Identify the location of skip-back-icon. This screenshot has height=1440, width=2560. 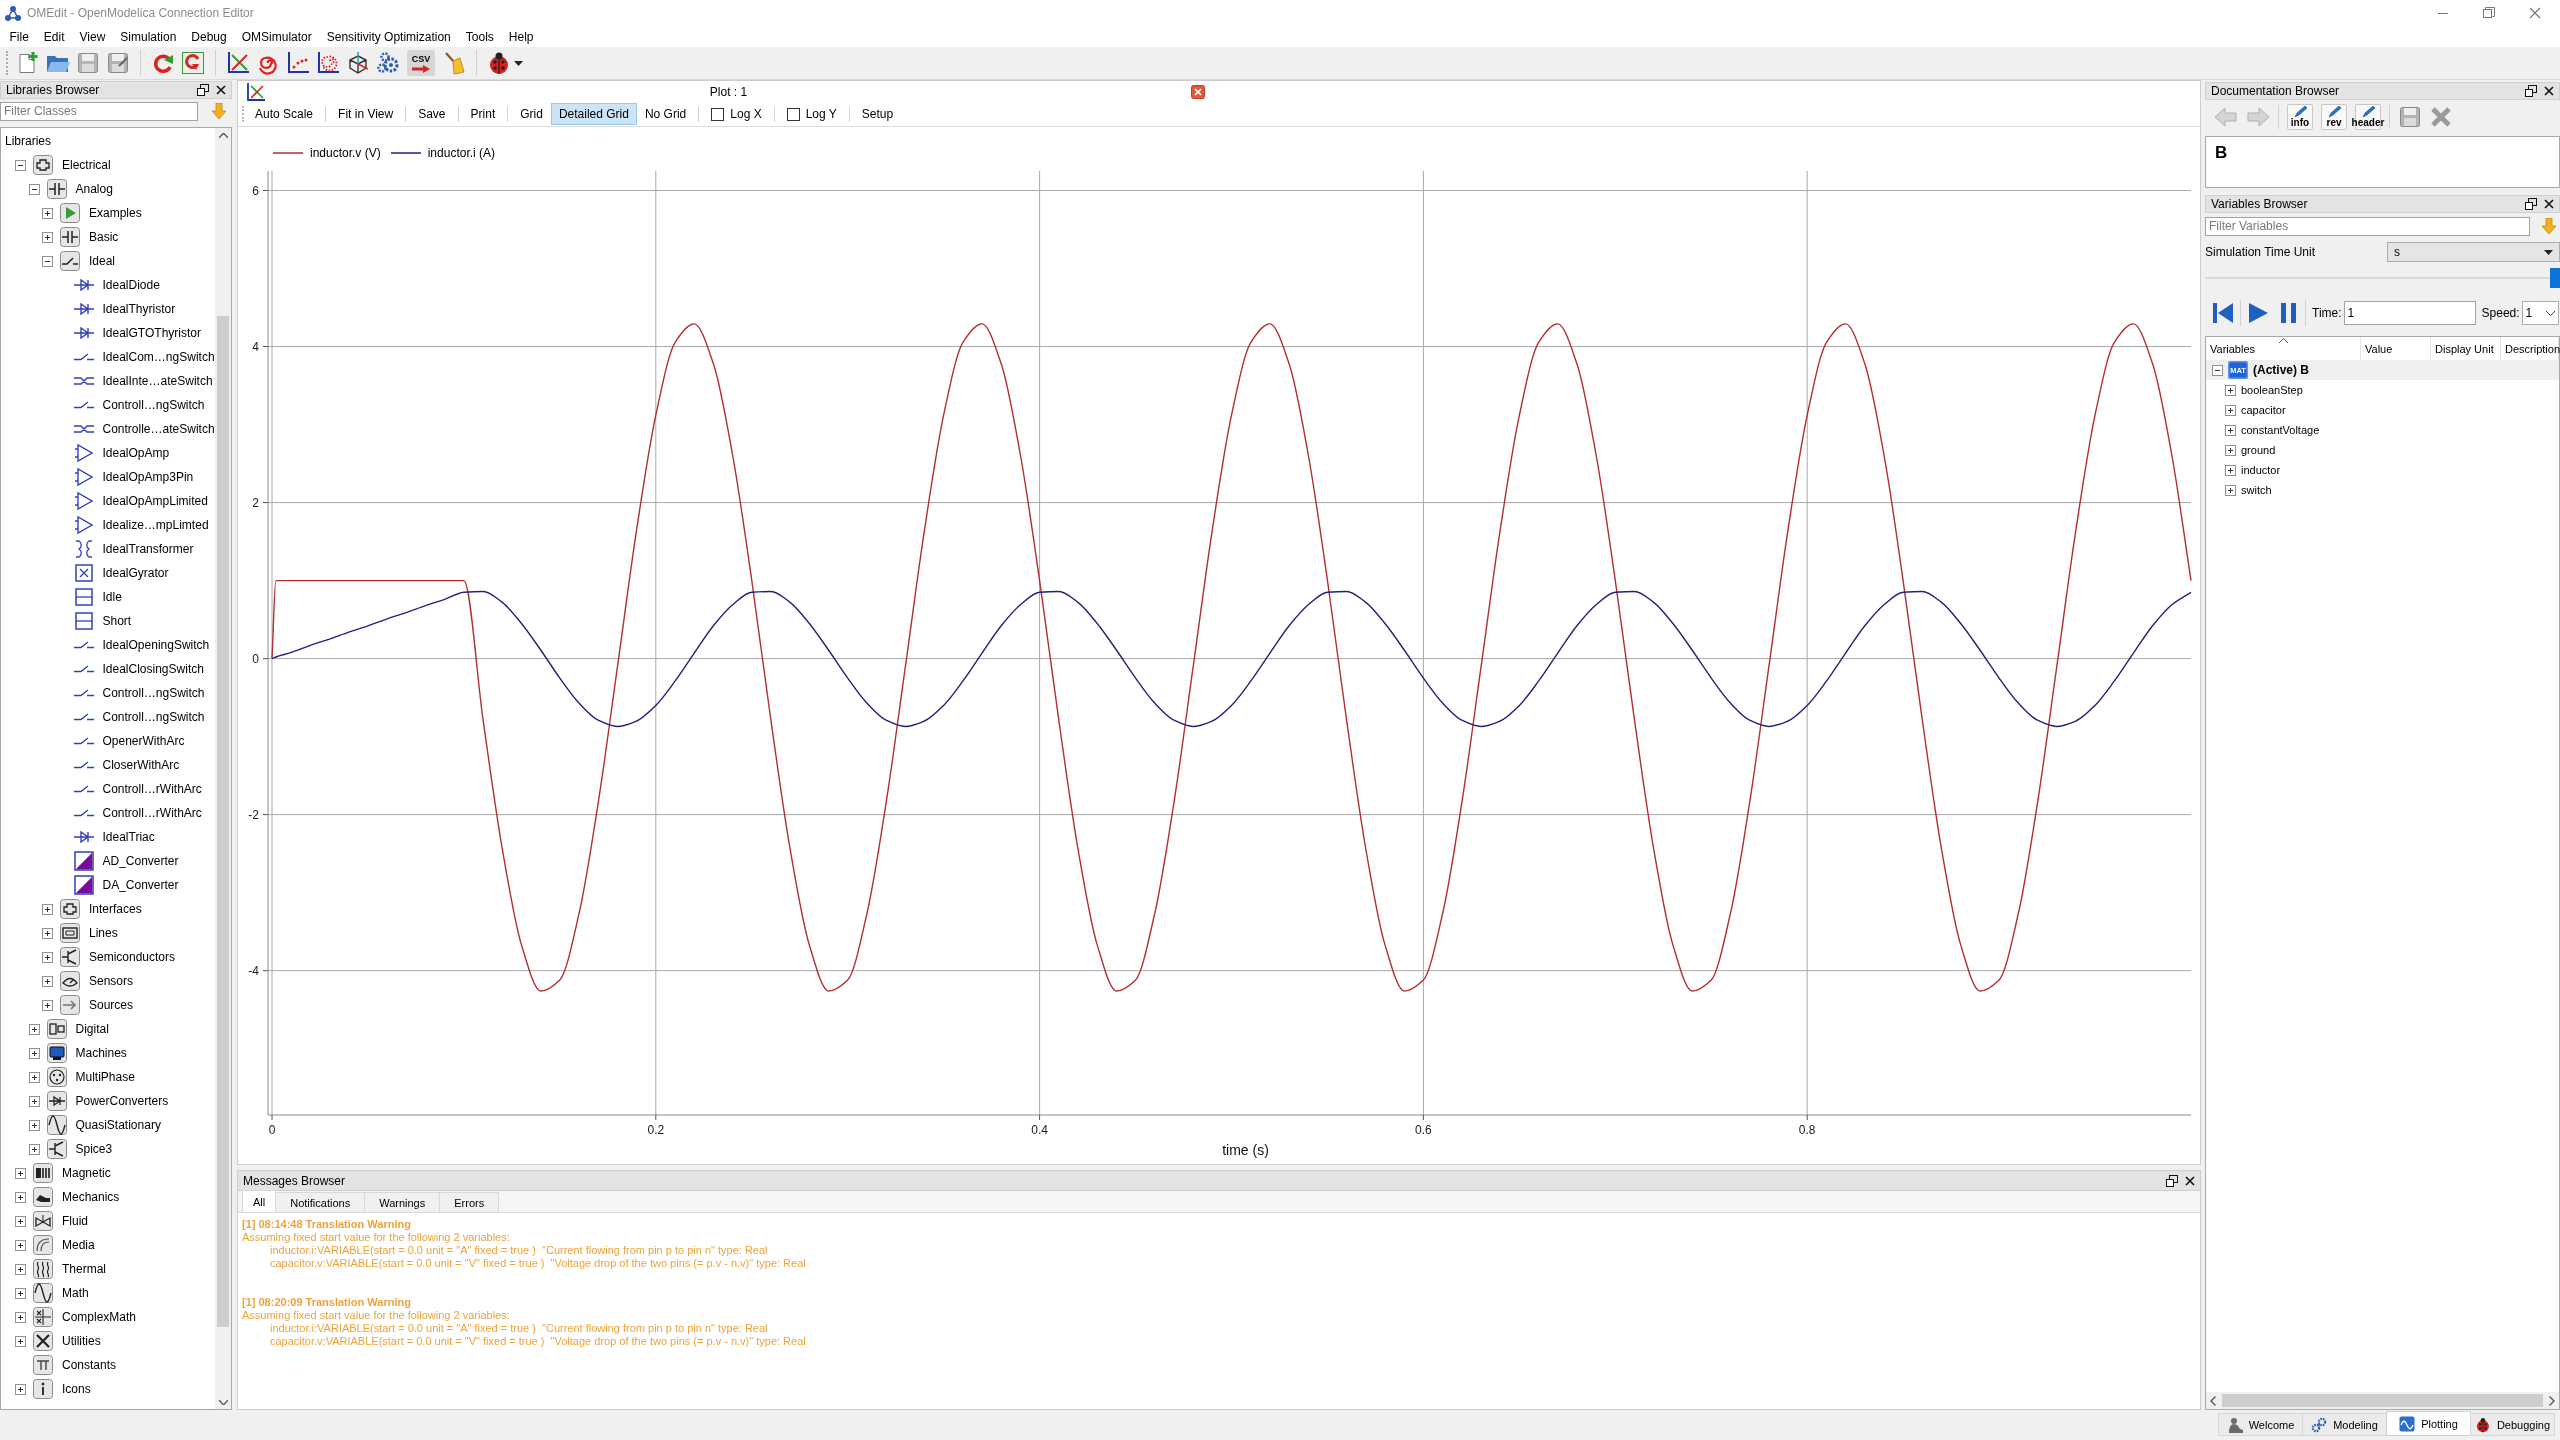
(2223, 313).